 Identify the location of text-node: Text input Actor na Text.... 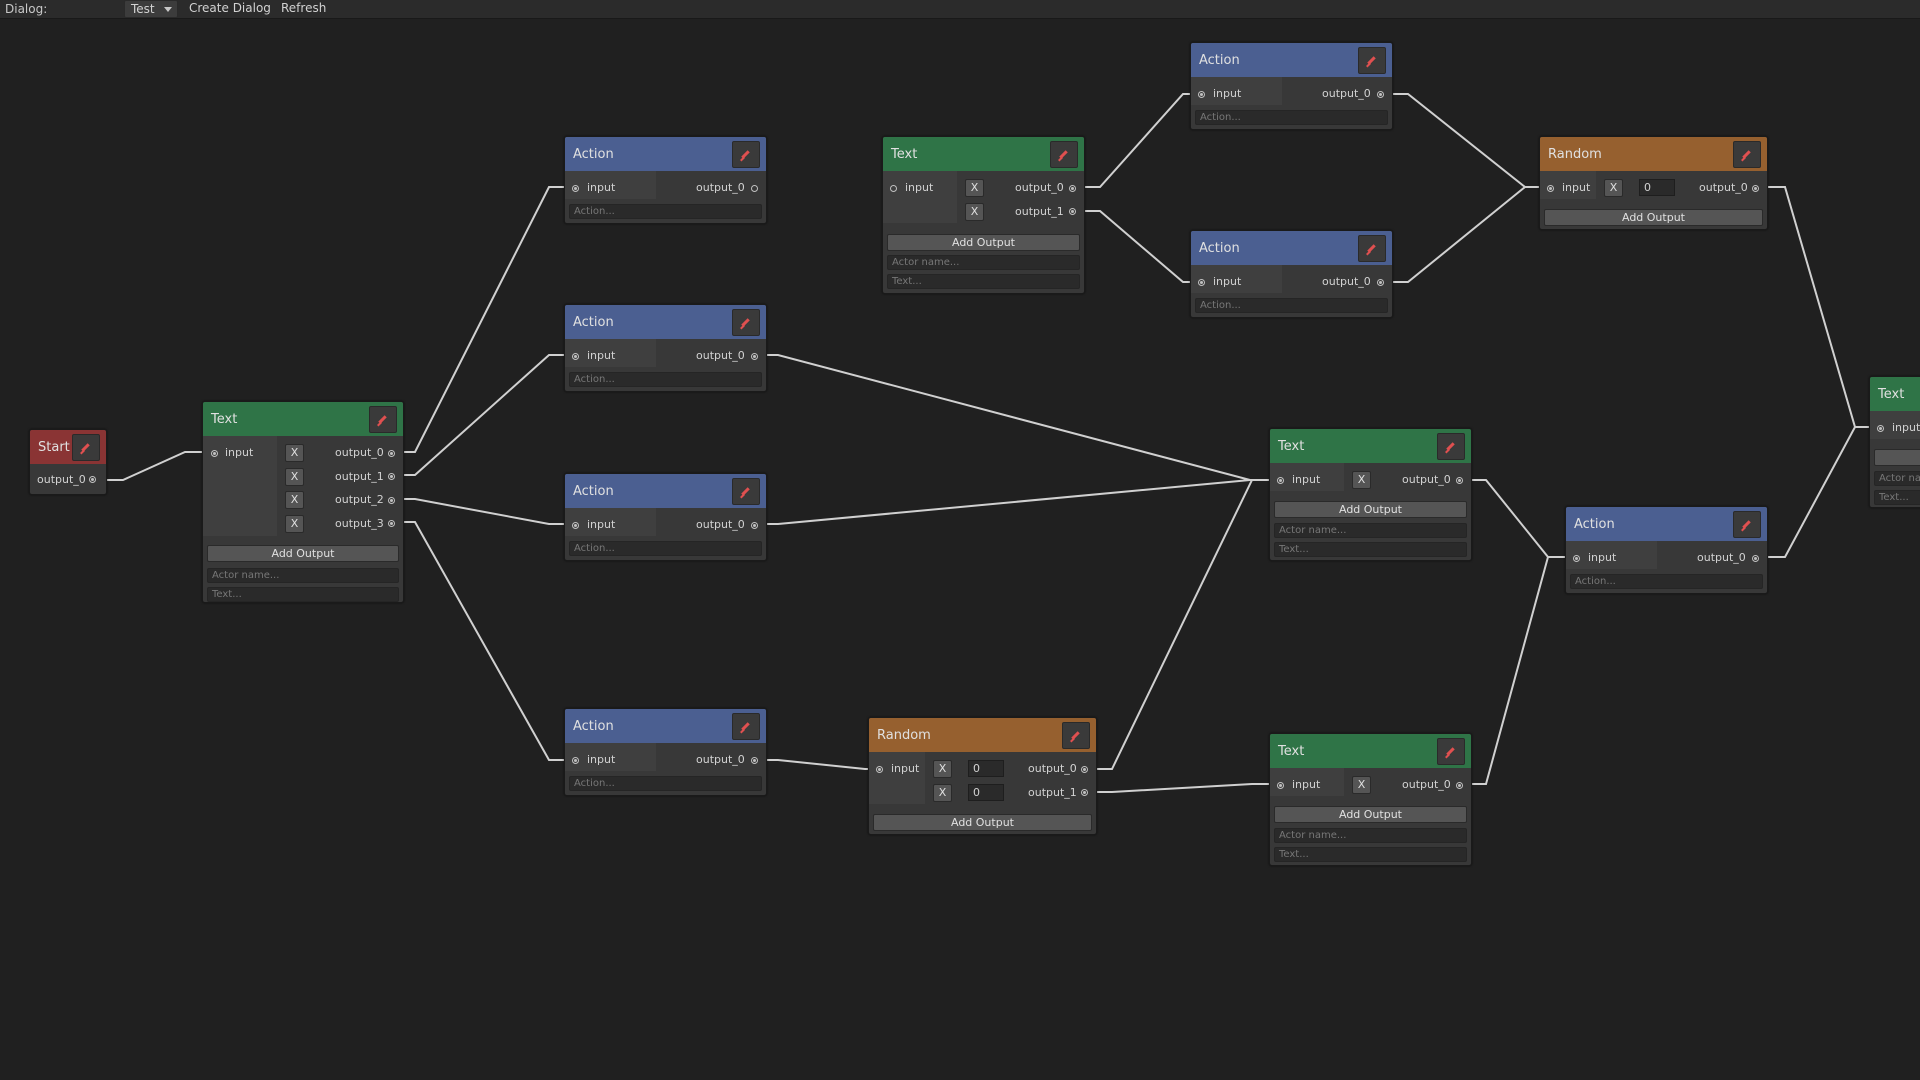
(1894, 442).